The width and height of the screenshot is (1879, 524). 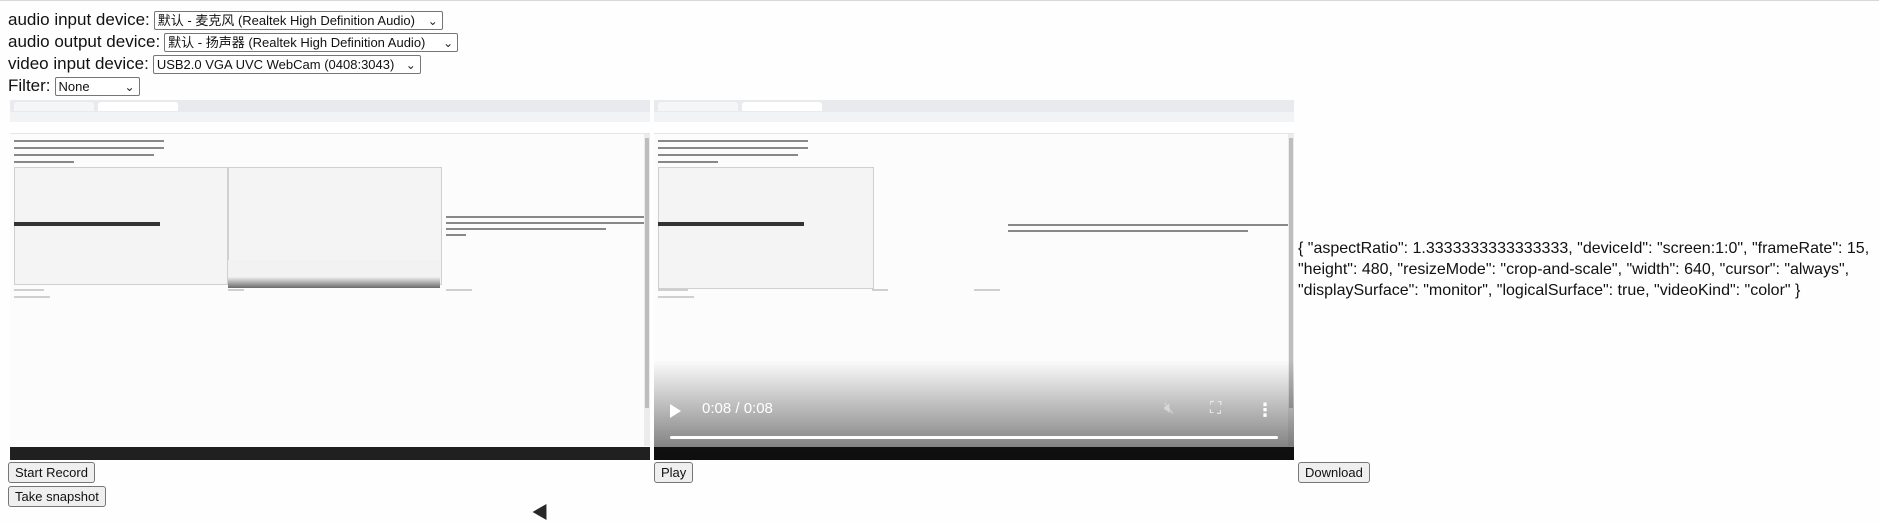 What do you see at coordinates (297, 42) in the screenshot?
I see `audio-output-selected: 默认 - 扬声器 (Realtek High Definition Audio)` at bounding box center [297, 42].